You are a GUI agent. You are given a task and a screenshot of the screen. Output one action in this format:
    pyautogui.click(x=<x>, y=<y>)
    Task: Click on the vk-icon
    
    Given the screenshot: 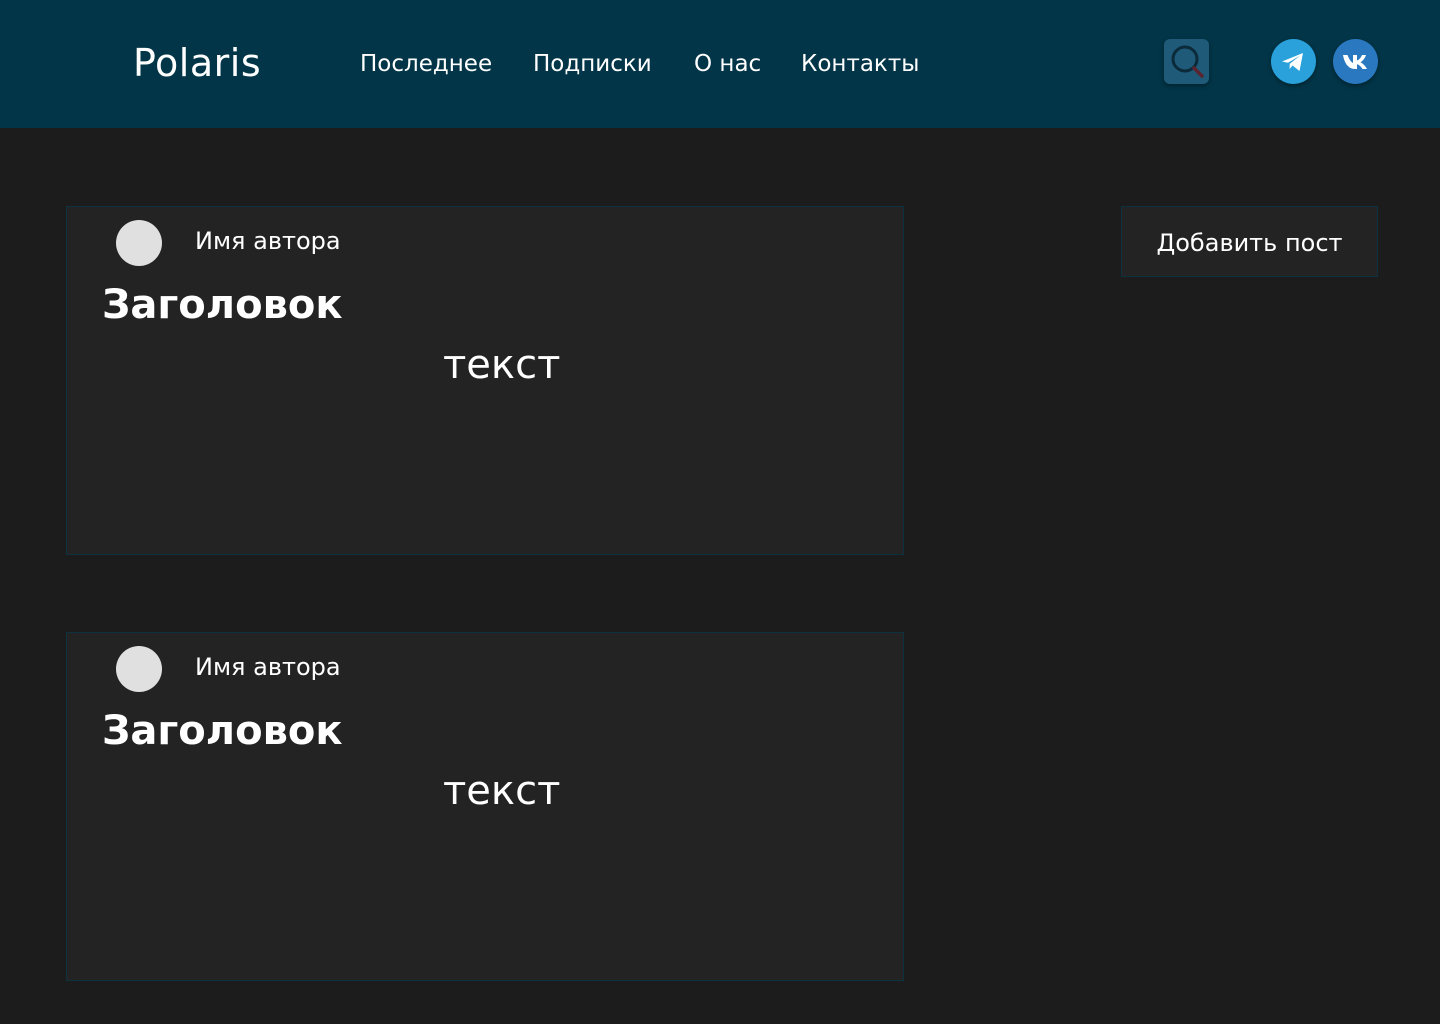 What is the action you would take?
    pyautogui.click(x=1355, y=62)
    